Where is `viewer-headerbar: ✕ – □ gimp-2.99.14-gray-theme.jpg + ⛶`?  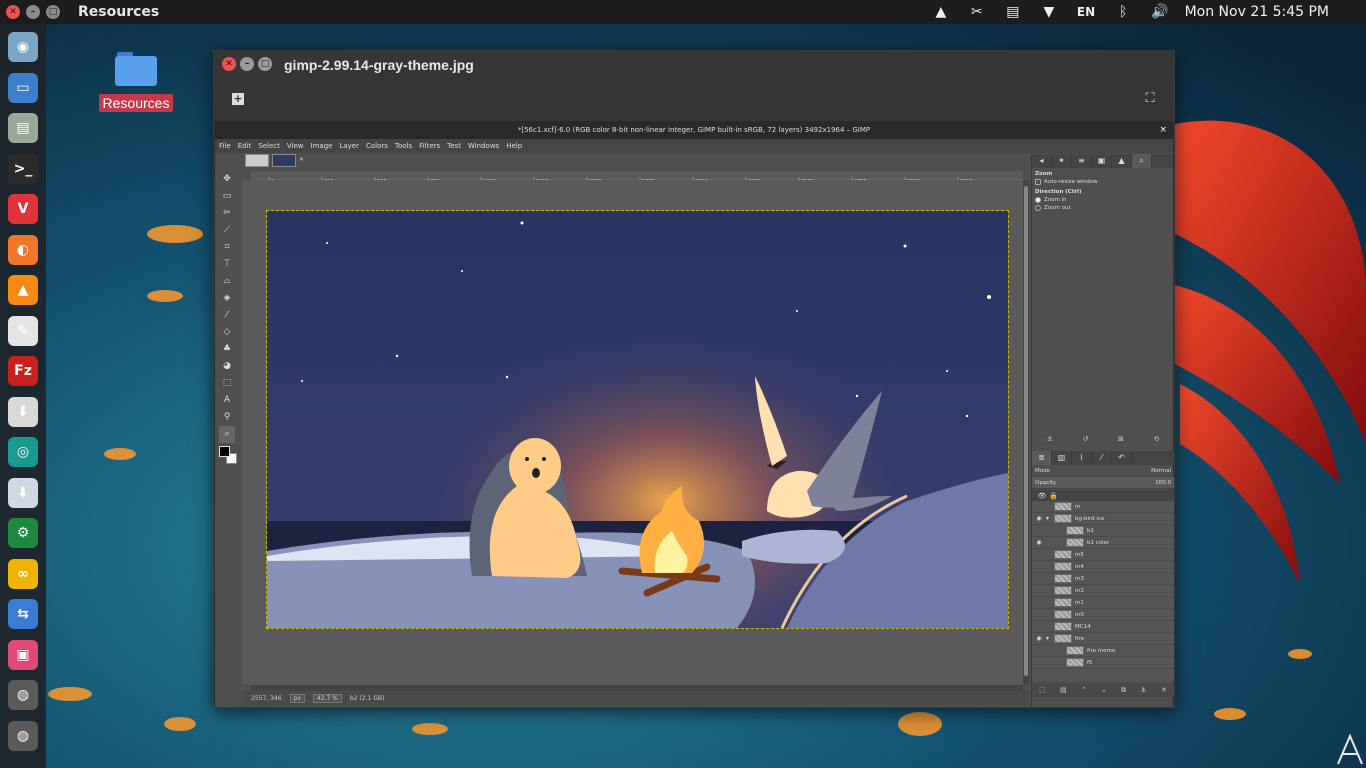
viewer-headerbar: ✕ – □ gimp-2.99.14-gray-theme.jpg + ⛶ is located at coordinates (694, 86).